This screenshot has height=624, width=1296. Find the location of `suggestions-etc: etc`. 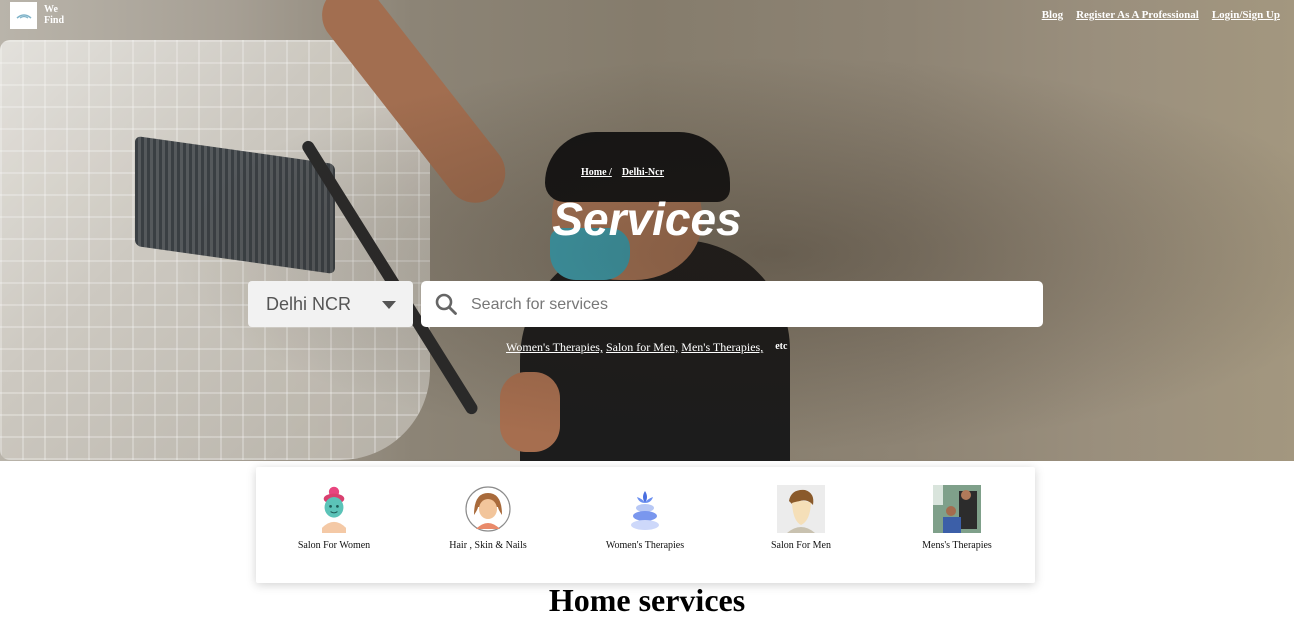

suggestions-etc: etc is located at coordinates (781, 346).